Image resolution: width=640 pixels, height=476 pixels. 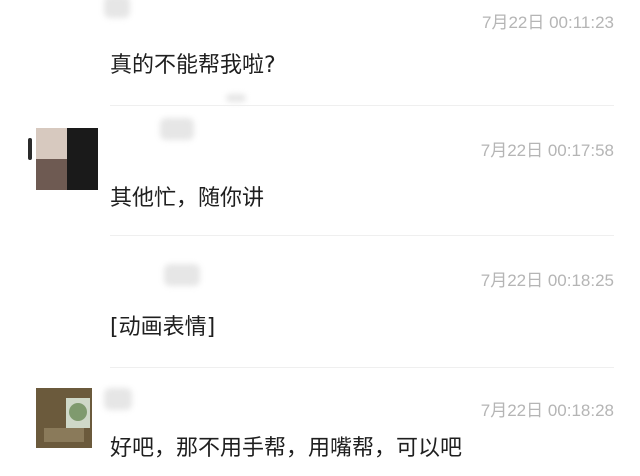 What do you see at coordinates (547, 150) in the screenshot?
I see `message-timestamp: 7月22日 00:17:58` at bounding box center [547, 150].